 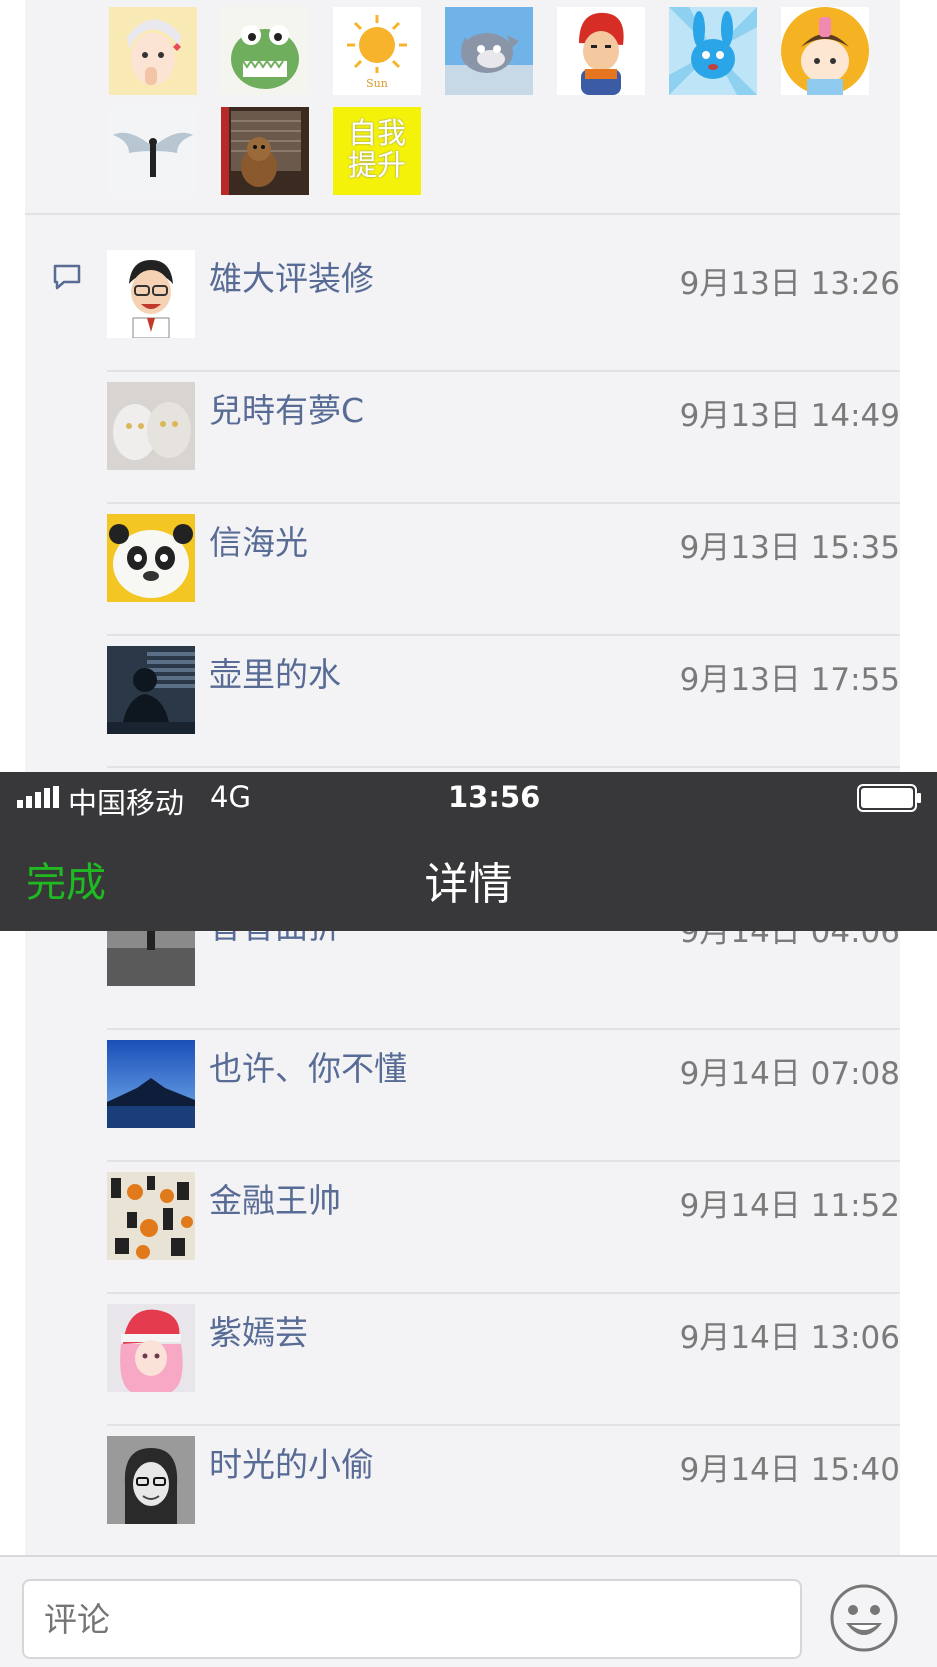 What do you see at coordinates (789, 1338) in the screenshot?
I see `comment-time: 9月14日 13:06` at bounding box center [789, 1338].